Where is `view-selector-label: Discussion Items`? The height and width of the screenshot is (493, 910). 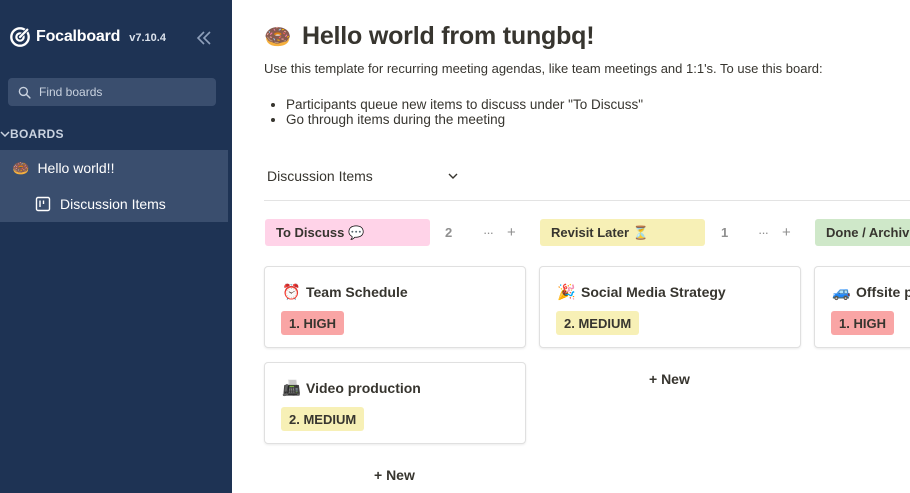 view-selector-label: Discussion Items is located at coordinates (320, 176).